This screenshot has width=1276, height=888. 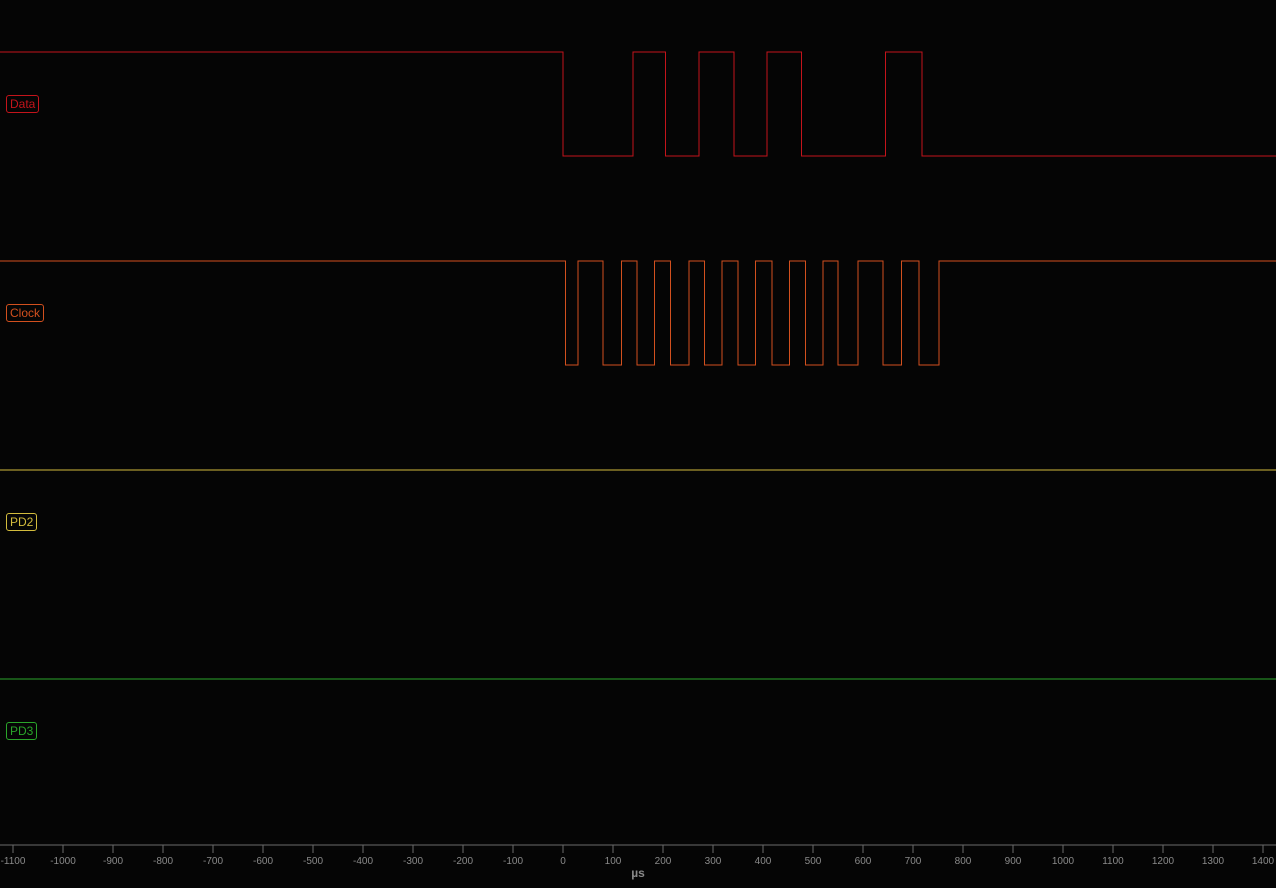 What do you see at coordinates (638, 873) in the screenshot?
I see `time-axis-unit: µs` at bounding box center [638, 873].